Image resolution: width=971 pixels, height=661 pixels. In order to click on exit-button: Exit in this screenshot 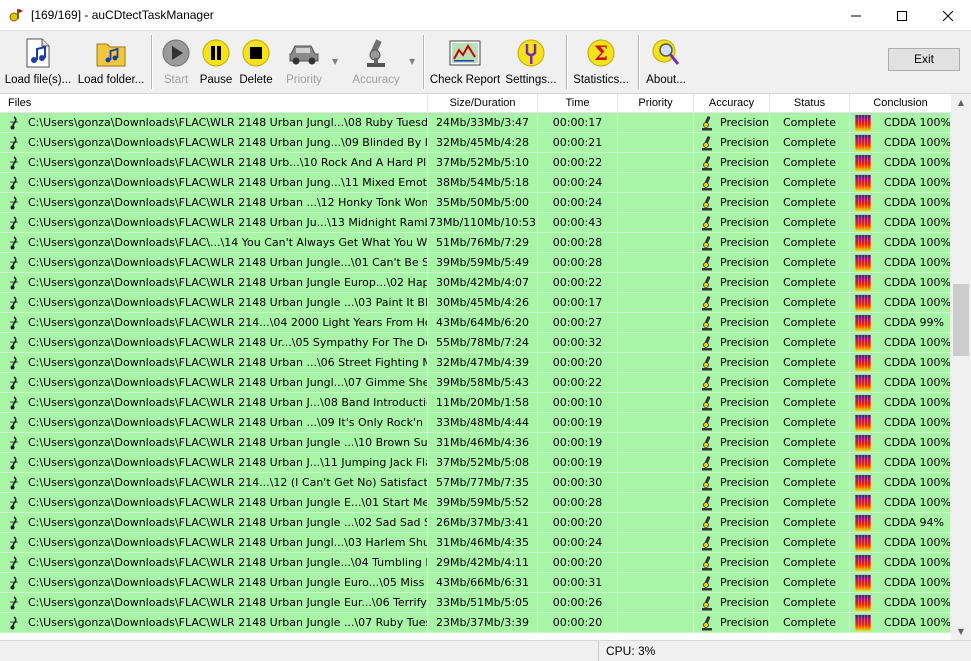, I will do `click(924, 59)`.